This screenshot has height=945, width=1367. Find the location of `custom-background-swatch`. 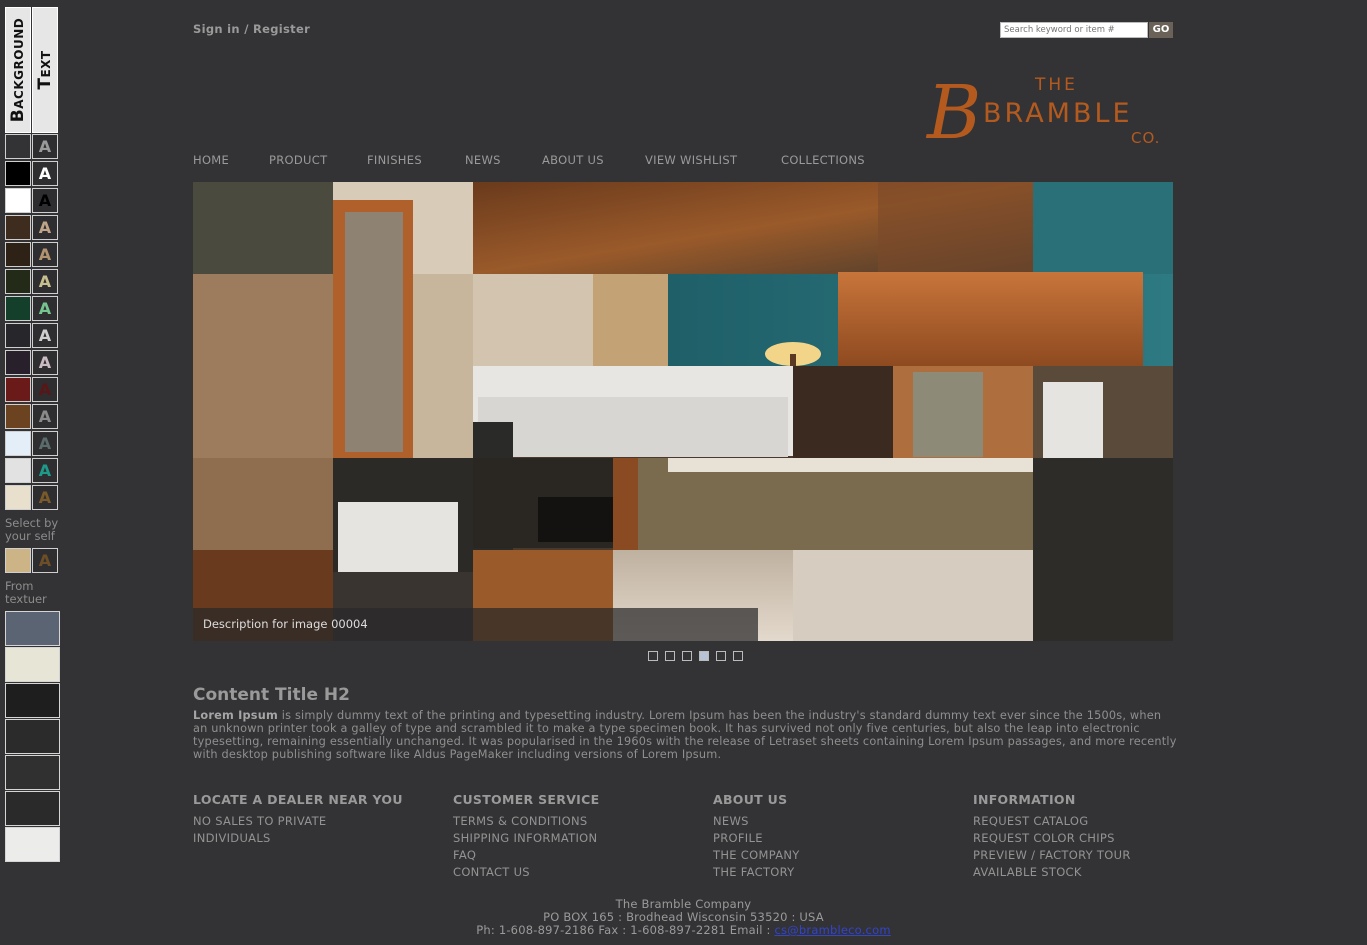

custom-background-swatch is located at coordinates (18, 560).